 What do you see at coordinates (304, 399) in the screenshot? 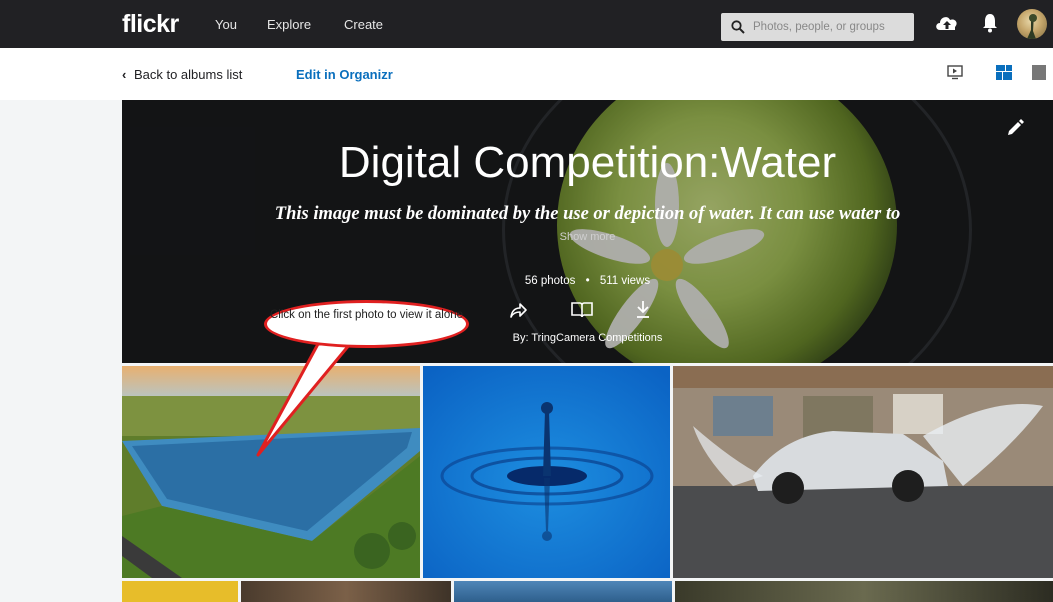
I see `callout-pointer` at bounding box center [304, 399].